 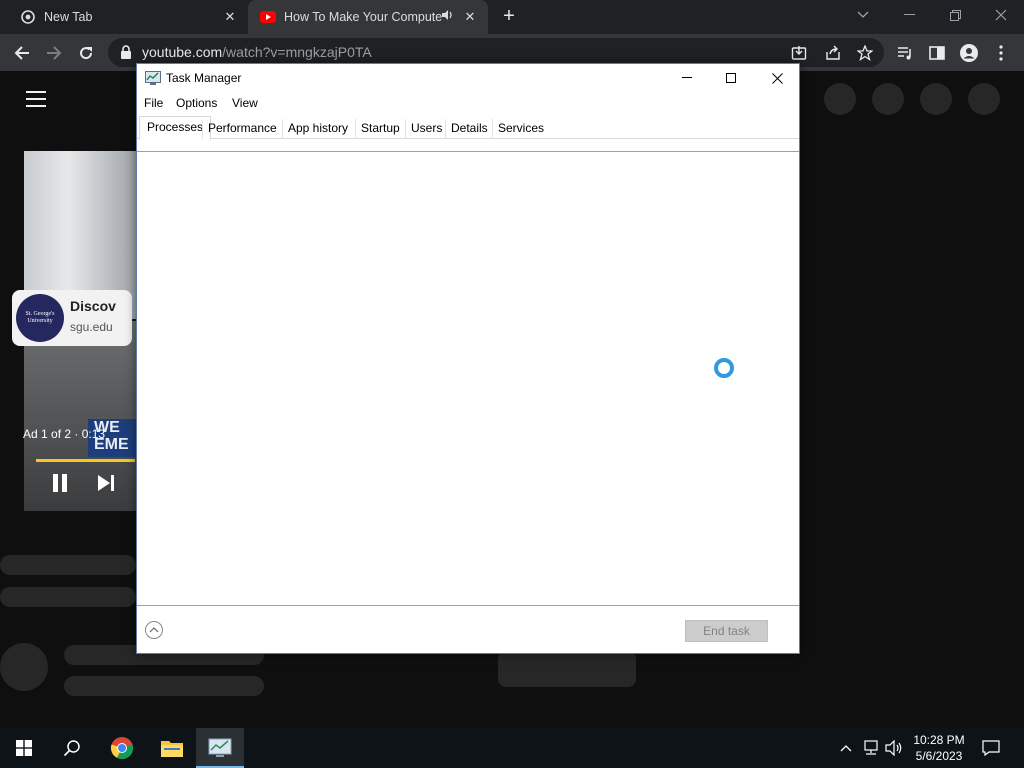 What do you see at coordinates (509, 17) in the screenshot?
I see `new-tab-button: +` at bounding box center [509, 17].